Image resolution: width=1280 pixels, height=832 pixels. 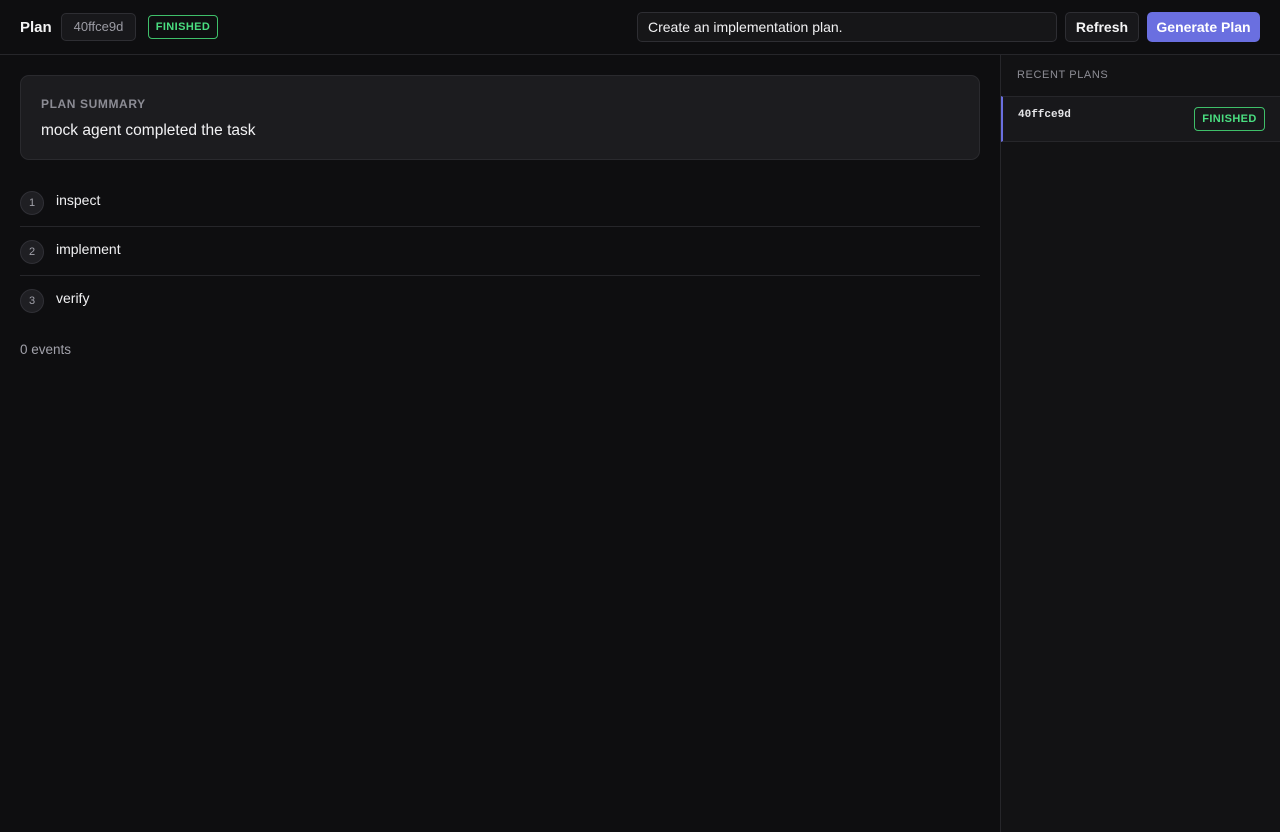 What do you see at coordinates (46, 349) in the screenshot?
I see `events-count: 0 events` at bounding box center [46, 349].